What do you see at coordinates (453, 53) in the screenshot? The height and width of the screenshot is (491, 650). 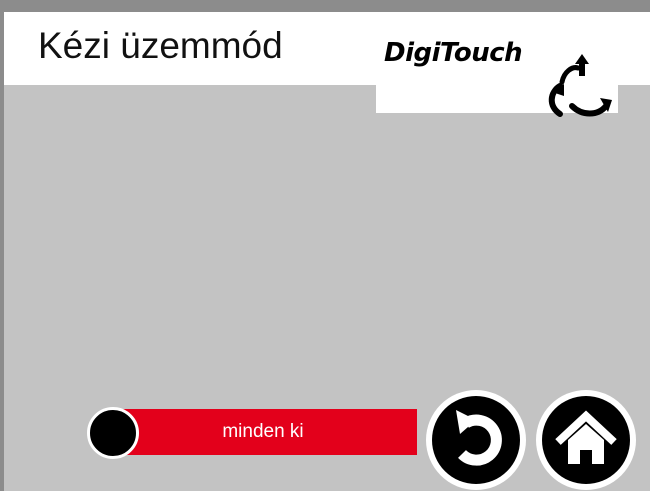 I see `logo-text: DigiTouch` at bounding box center [453, 53].